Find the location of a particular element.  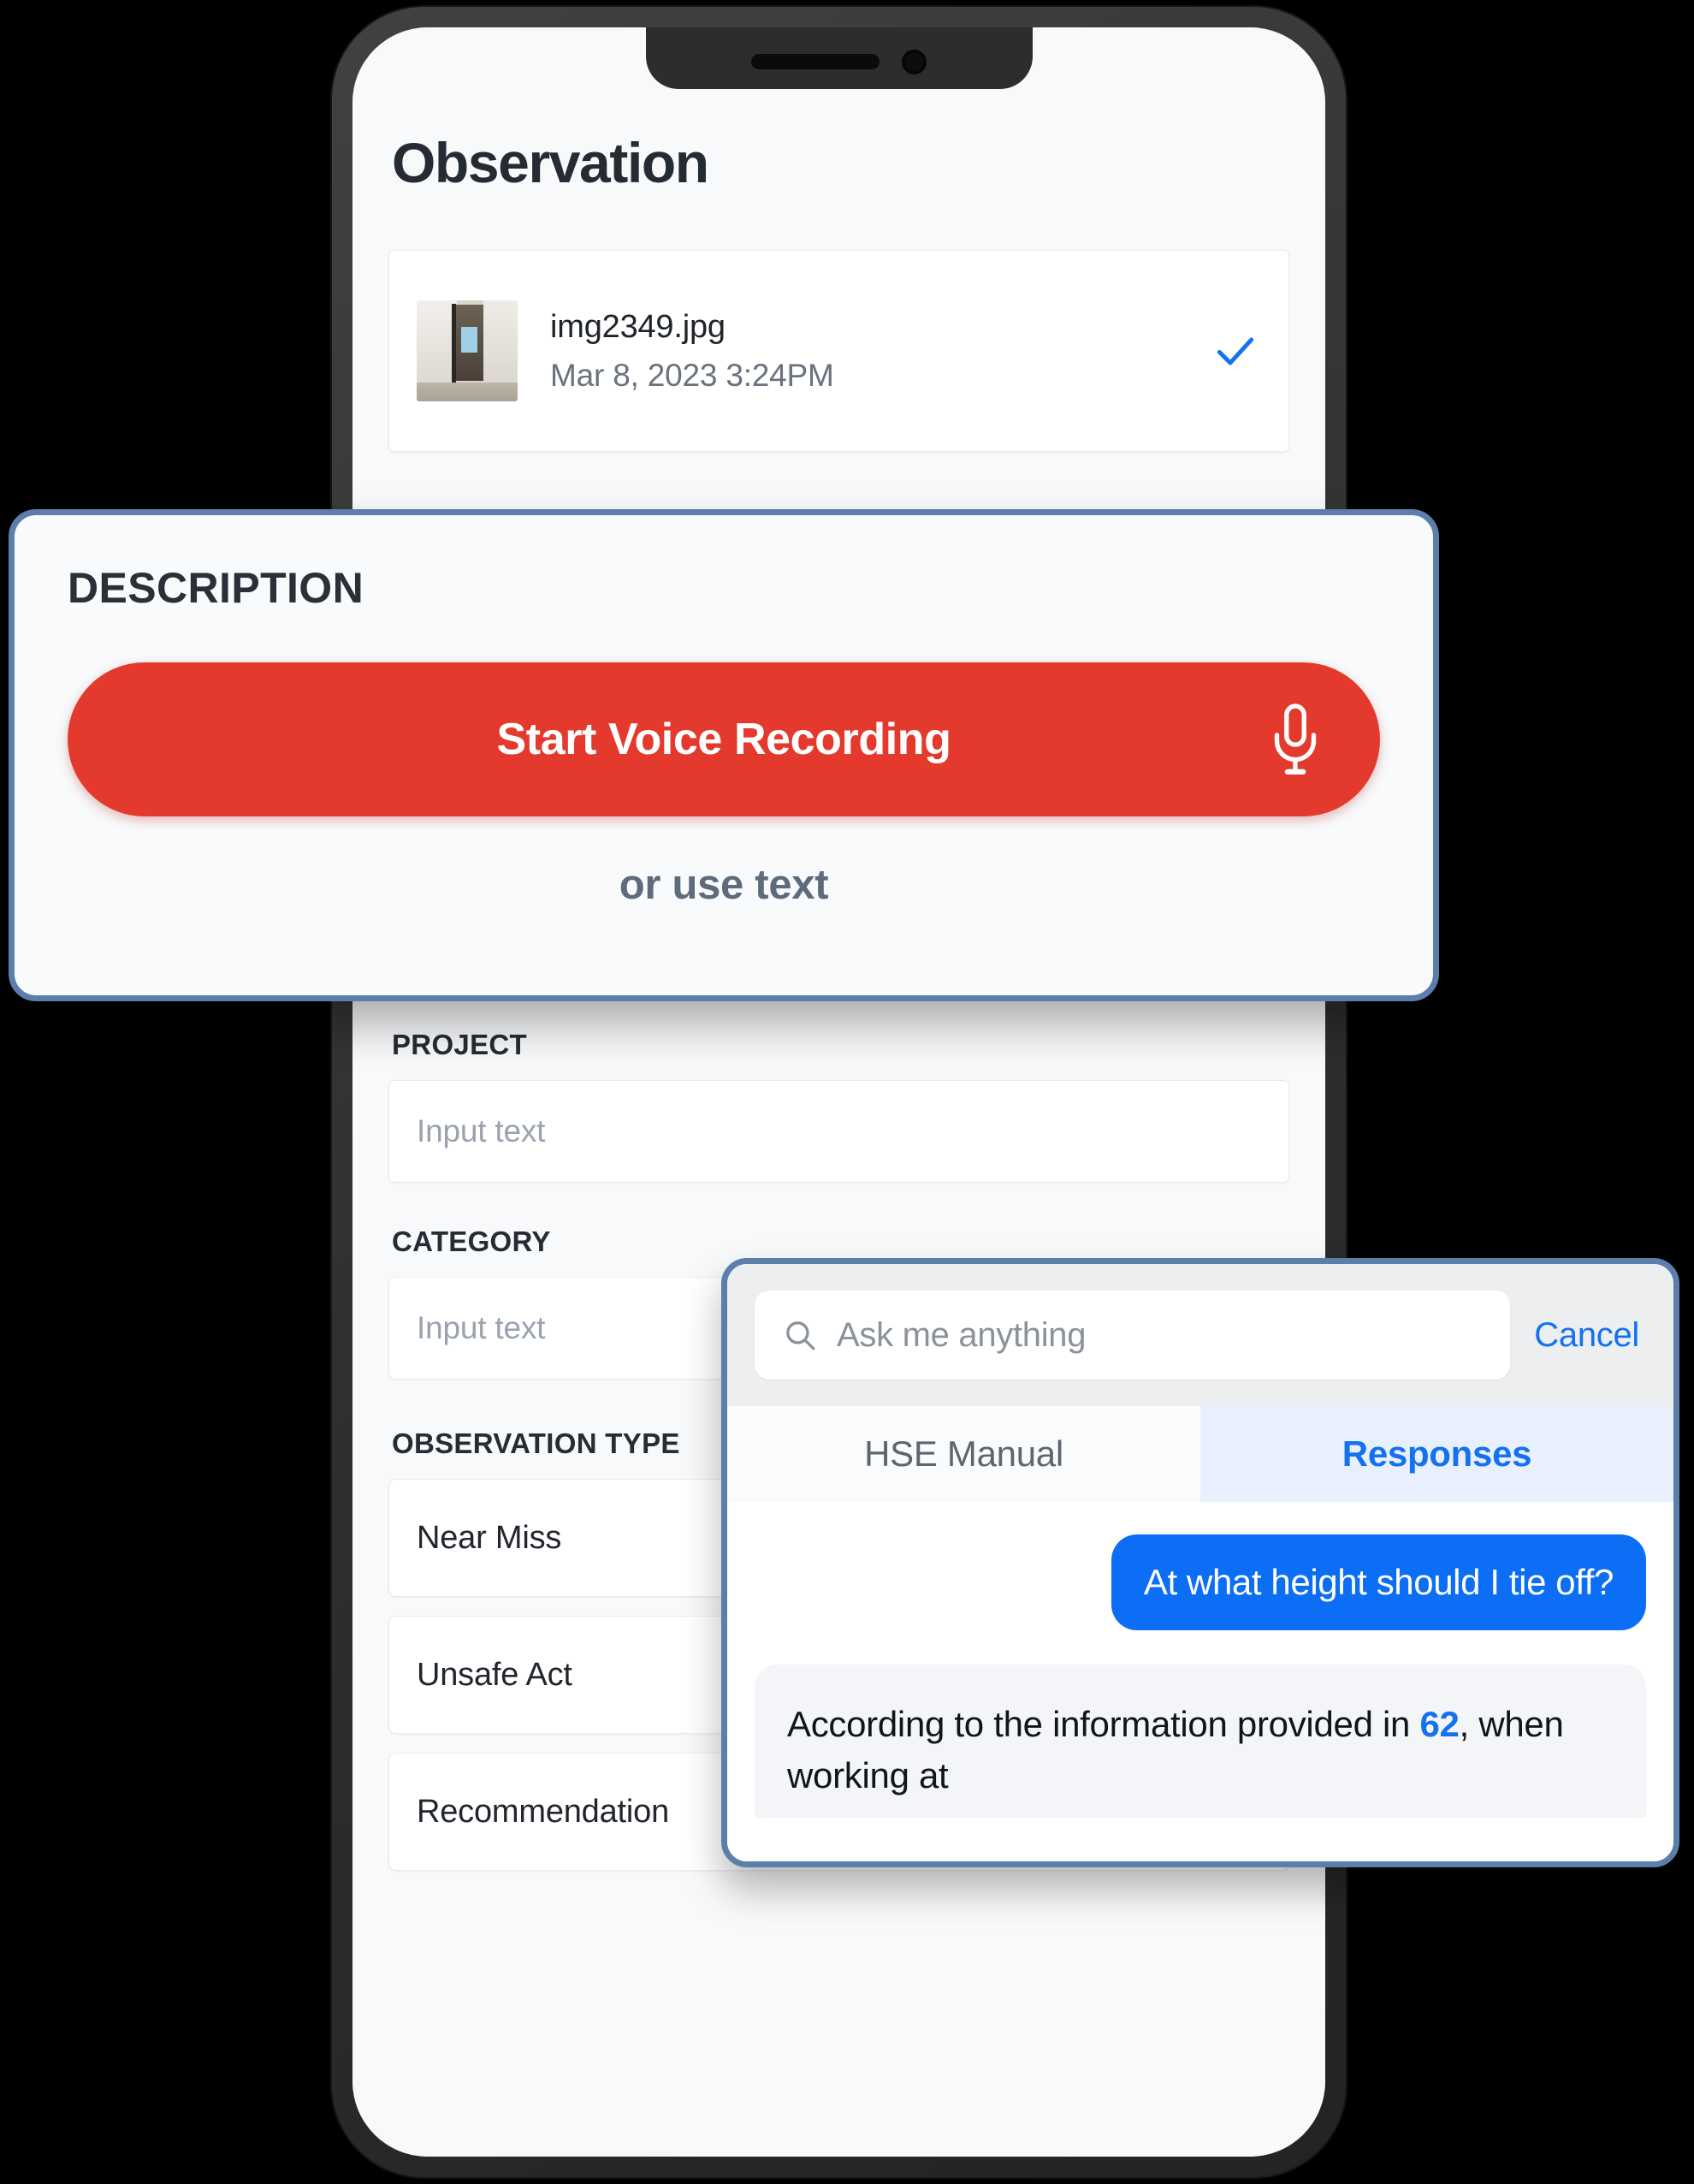

search-icon is located at coordinates (800, 1335).